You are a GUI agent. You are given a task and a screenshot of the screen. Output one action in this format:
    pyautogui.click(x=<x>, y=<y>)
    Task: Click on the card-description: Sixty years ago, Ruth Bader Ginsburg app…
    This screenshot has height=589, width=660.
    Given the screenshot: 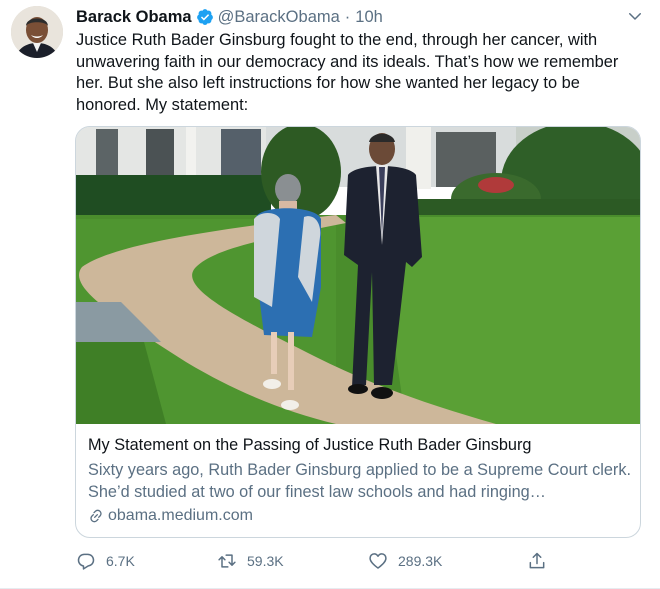 What is the action you would take?
    pyautogui.click(x=359, y=481)
    